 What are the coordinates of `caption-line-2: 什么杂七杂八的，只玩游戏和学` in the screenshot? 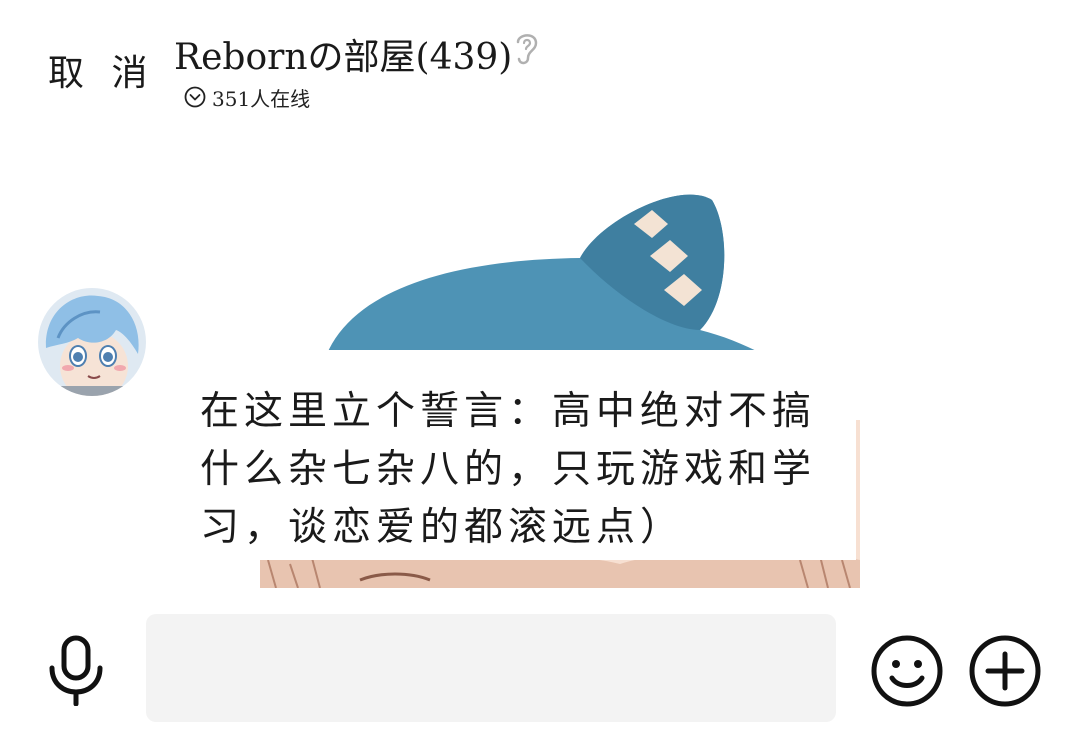 It's located at (508, 469).